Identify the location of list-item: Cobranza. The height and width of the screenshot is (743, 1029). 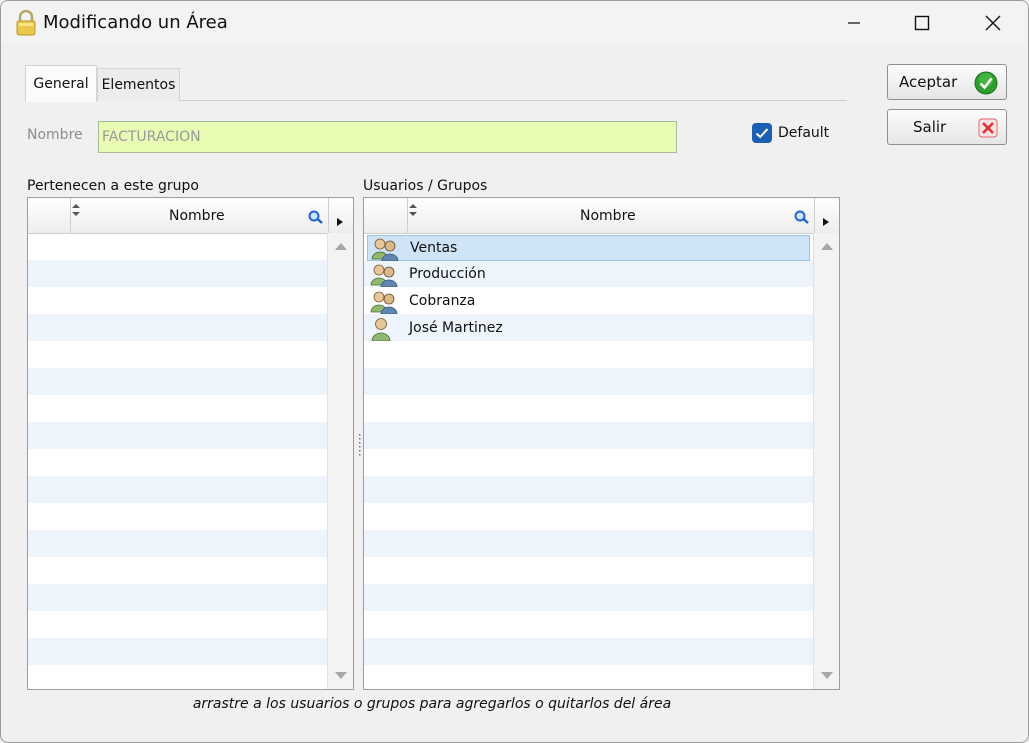
(588, 302).